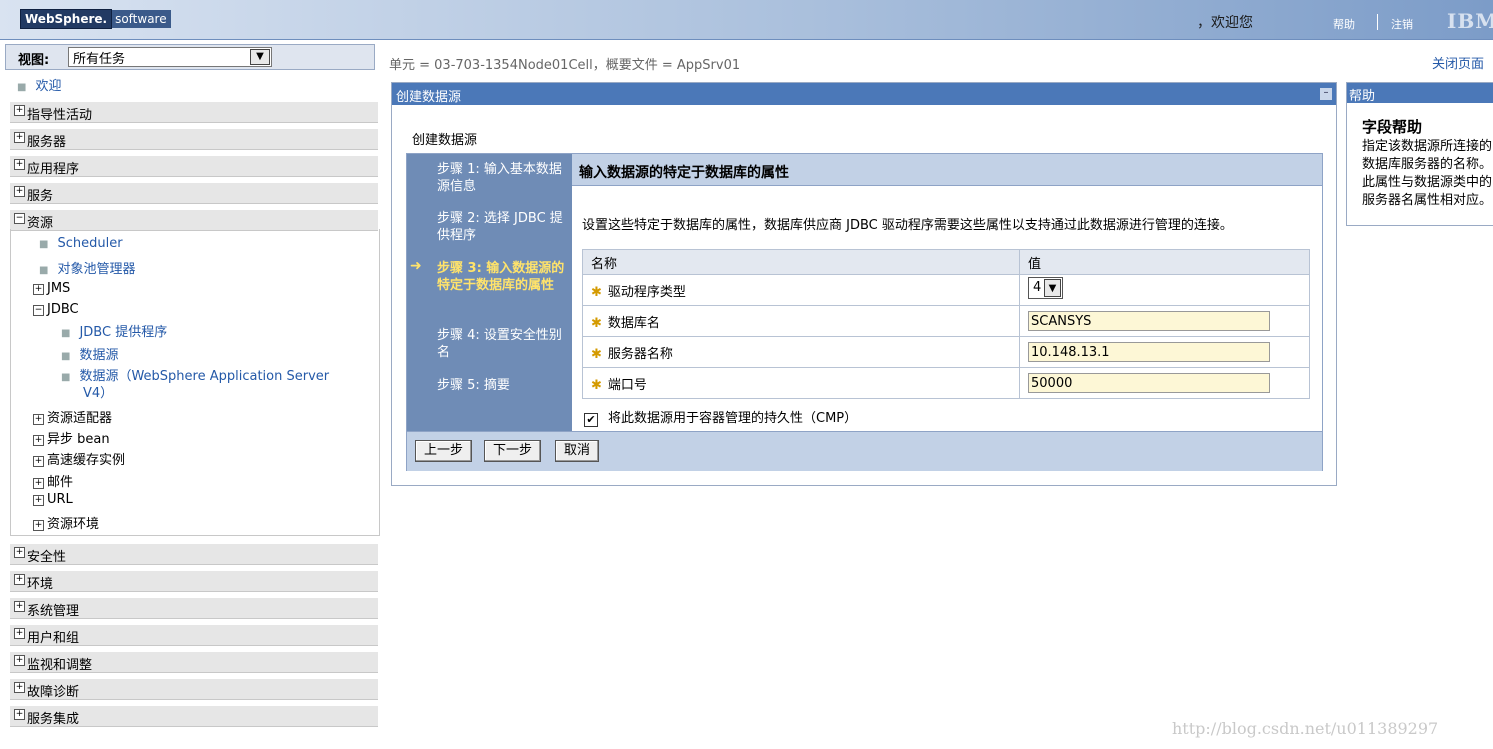 The width and height of the screenshot is (1493, 749). I want to click on nav-group-environment: + 环境, so click(194, 581).